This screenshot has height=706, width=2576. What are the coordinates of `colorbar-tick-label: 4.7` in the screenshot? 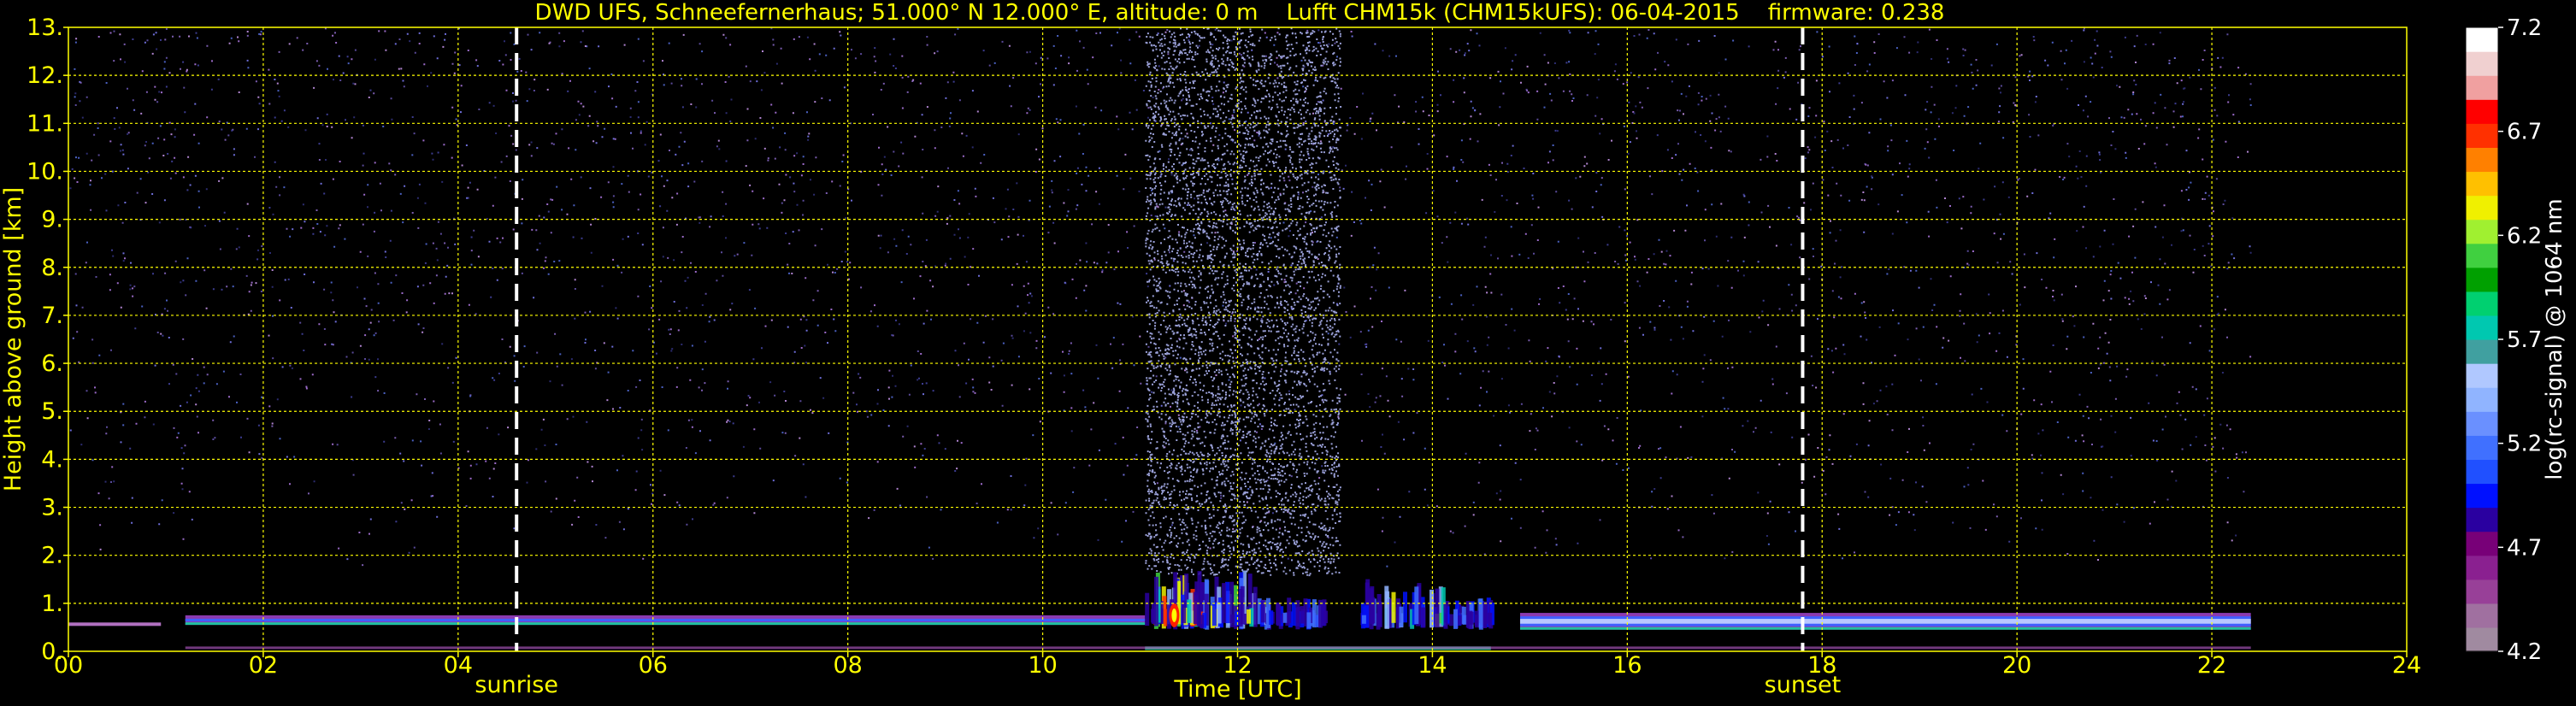 It's located at (2524, 548).